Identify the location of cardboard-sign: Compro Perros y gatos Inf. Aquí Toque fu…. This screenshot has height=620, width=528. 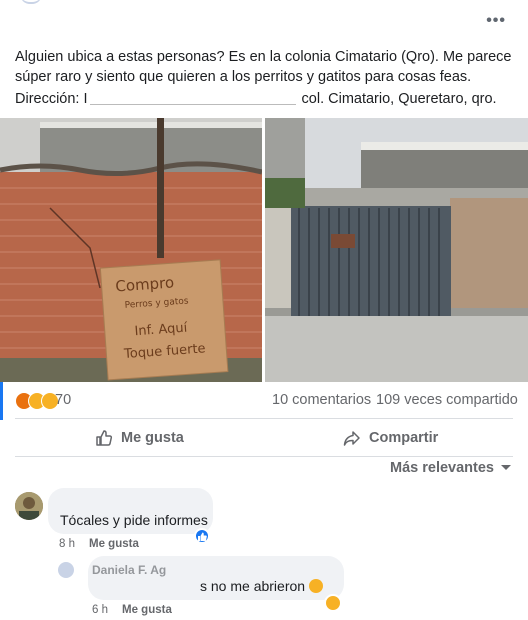
(167, 321).